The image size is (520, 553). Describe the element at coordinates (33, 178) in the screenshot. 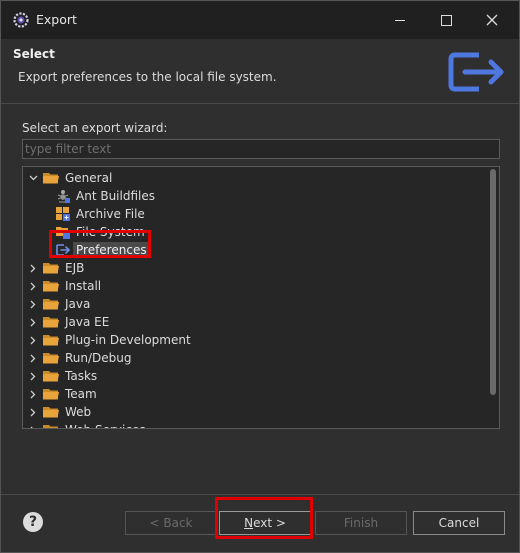

I see `chevron-down-icon` at that location.